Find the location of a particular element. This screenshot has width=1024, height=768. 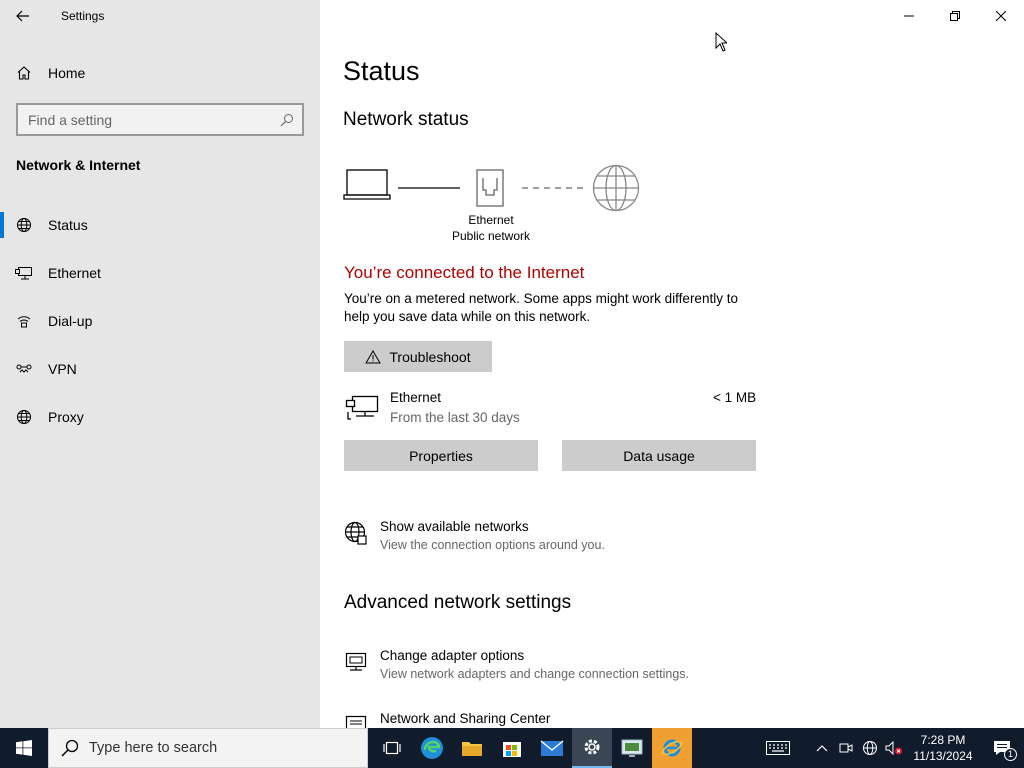

restore-button is located at coordinates (955, 16).